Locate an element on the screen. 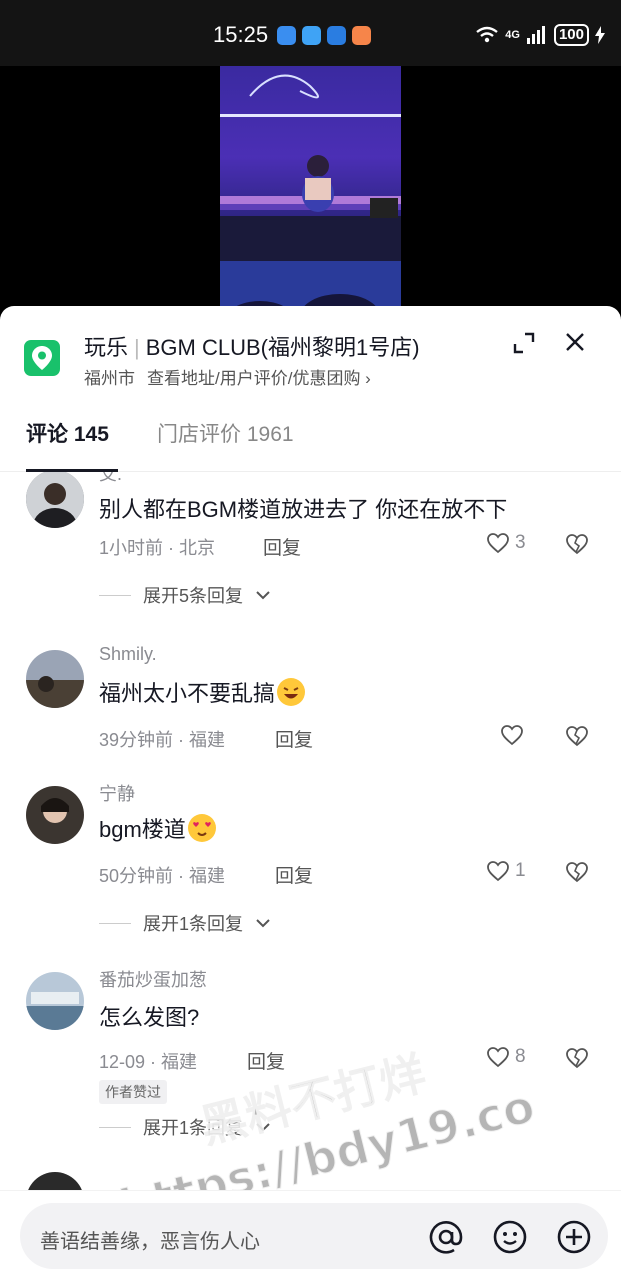 The height and width of the screenshot is (1280, 621). place-subtitle: 福州市 查看地址/用户评价/优惠团购 › is located at coordinates (227, 376).